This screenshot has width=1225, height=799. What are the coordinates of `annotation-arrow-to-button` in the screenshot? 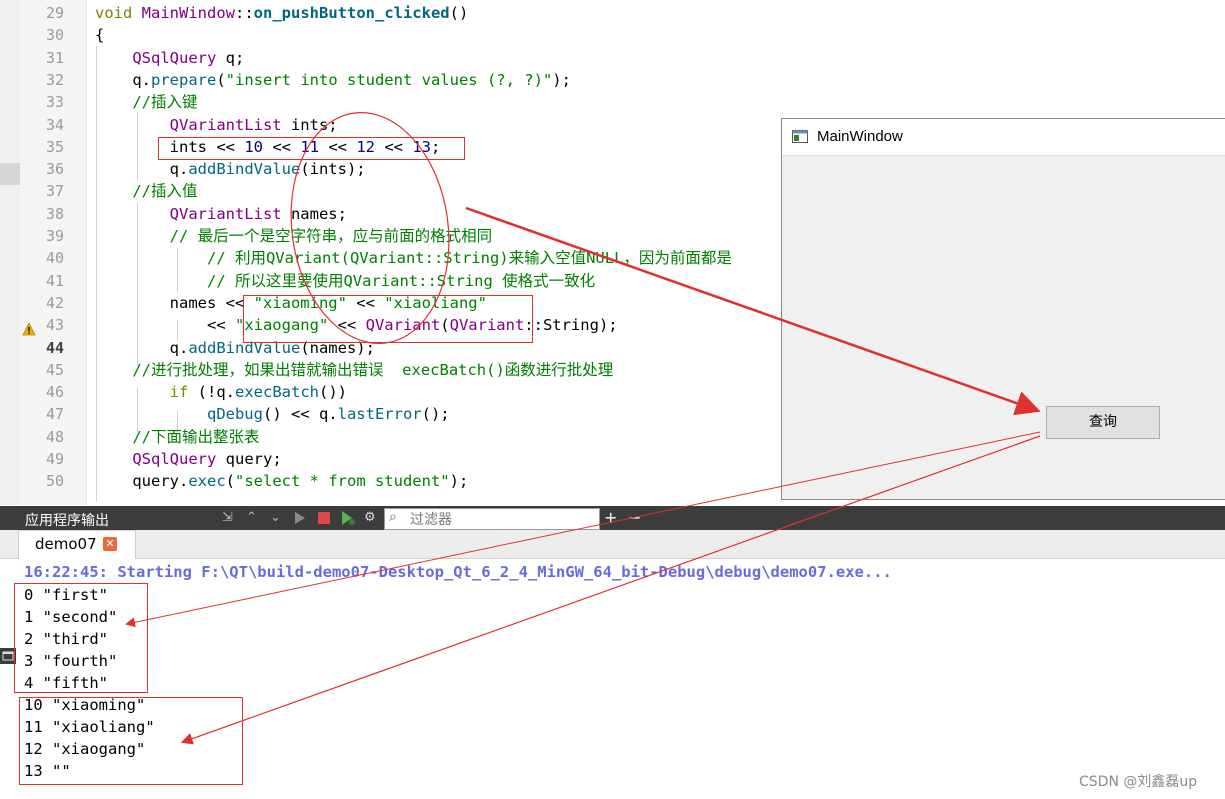 It's located at (753, 311).